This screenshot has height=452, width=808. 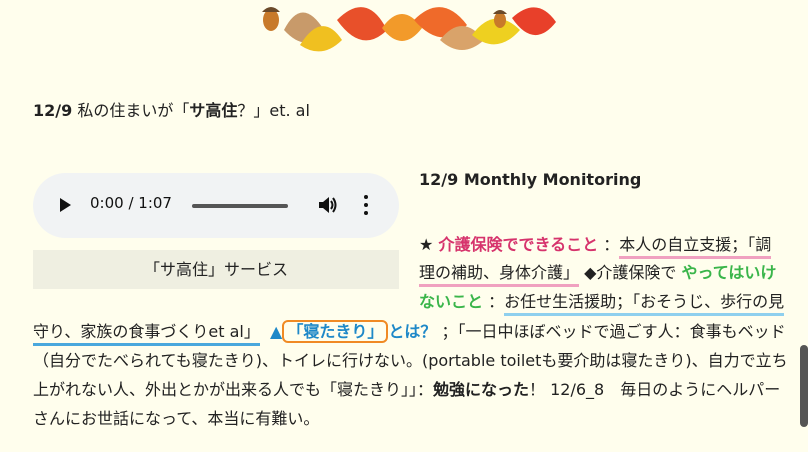 What do you see at coordinates (804, 386) in the screenshot?
I see `page-scrollbar` at bounding box center [804, 386].